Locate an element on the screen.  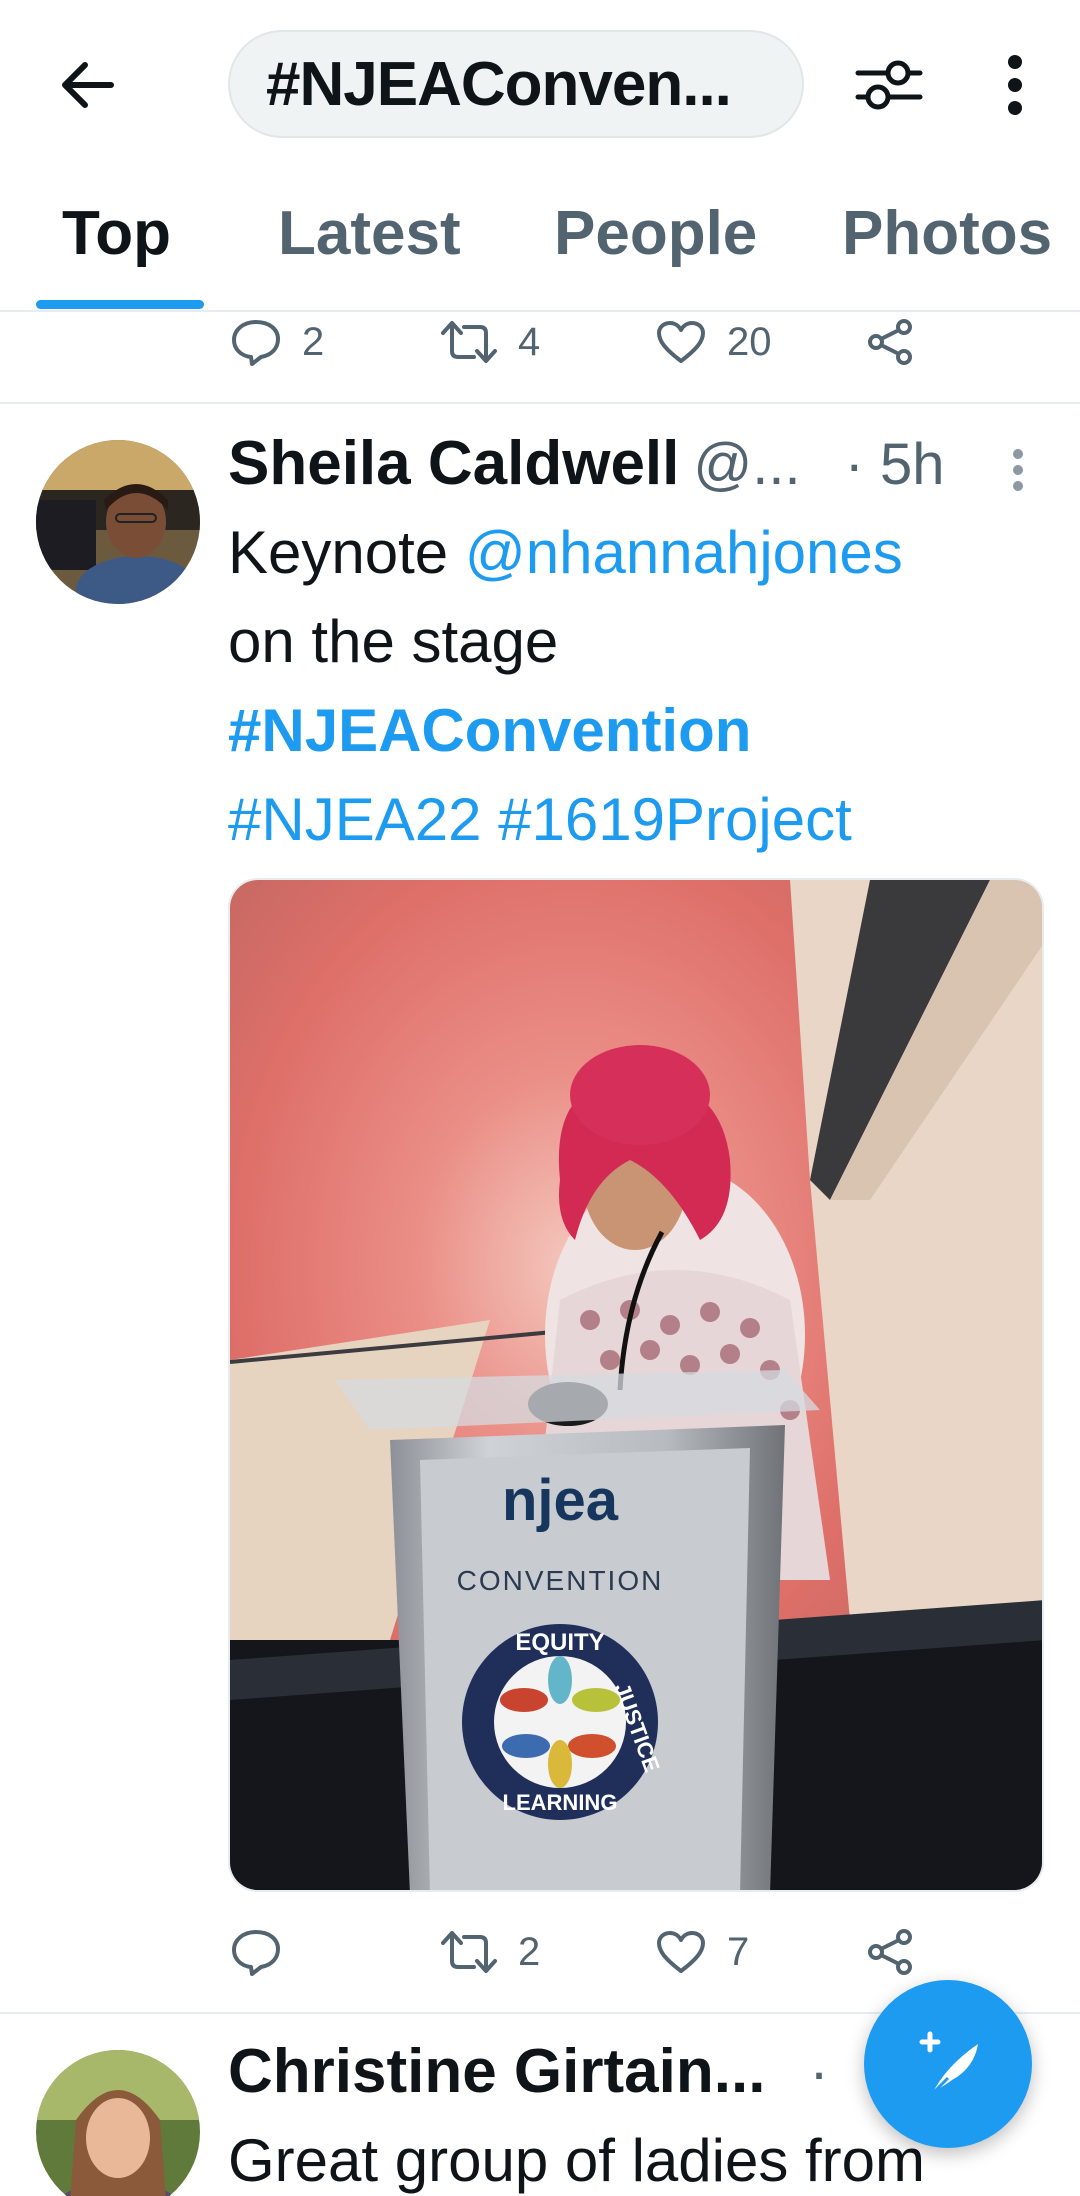
retweet-button: 2 is located at coordinates (490, 1952).